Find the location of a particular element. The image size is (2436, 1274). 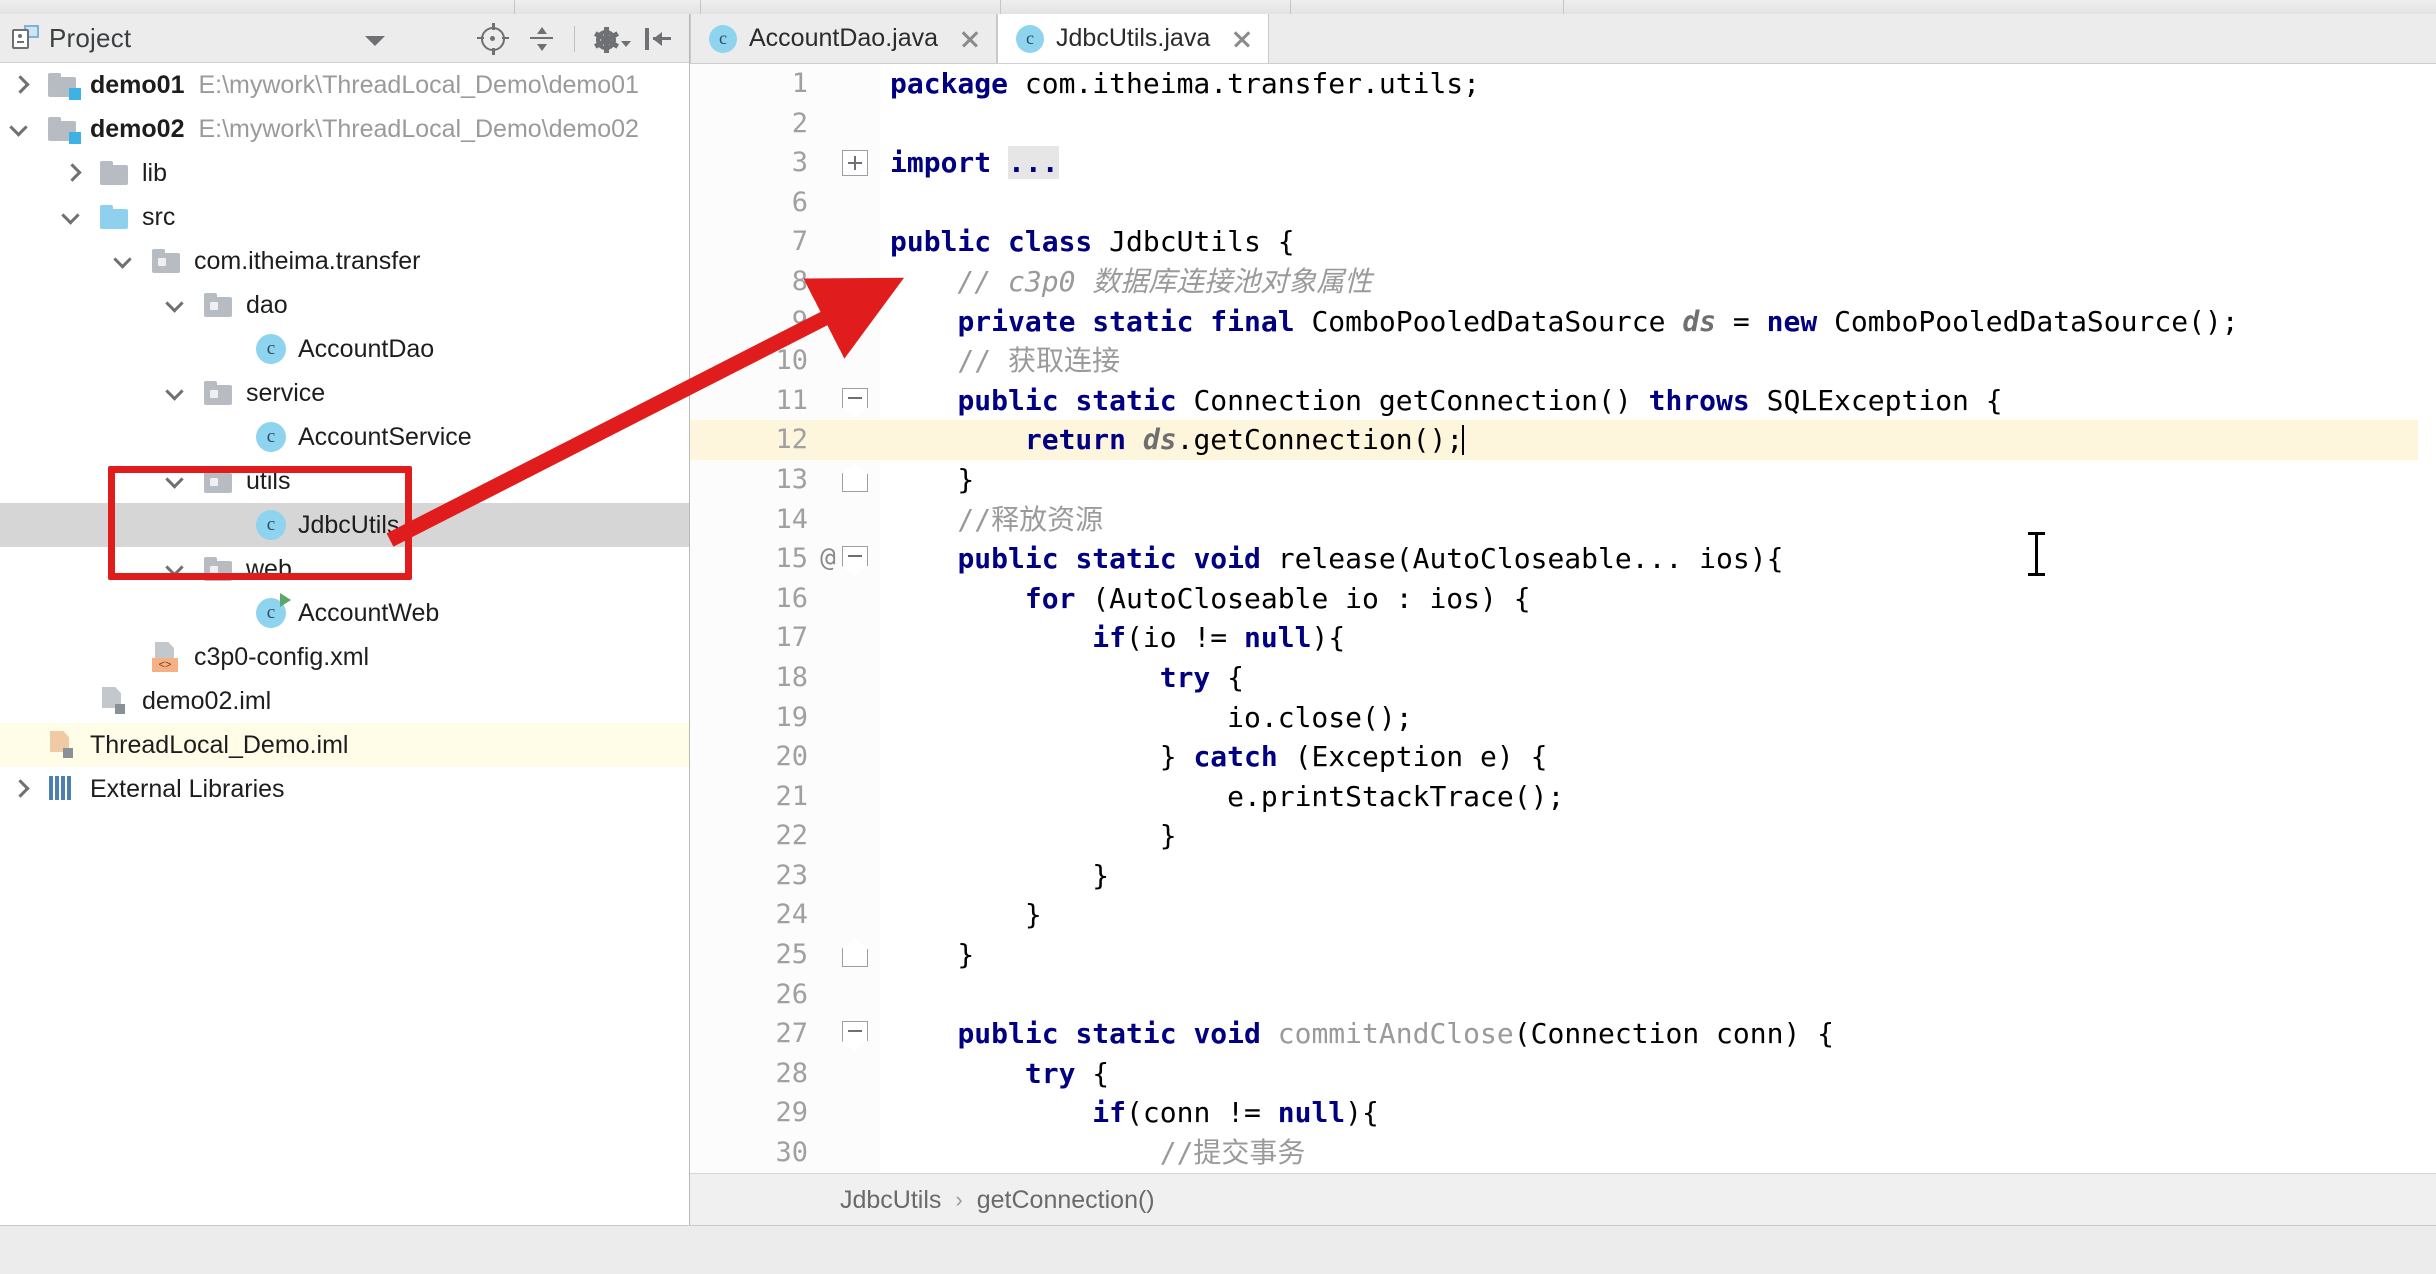

code-line: 13 } is located at coordinates (1563, 480).